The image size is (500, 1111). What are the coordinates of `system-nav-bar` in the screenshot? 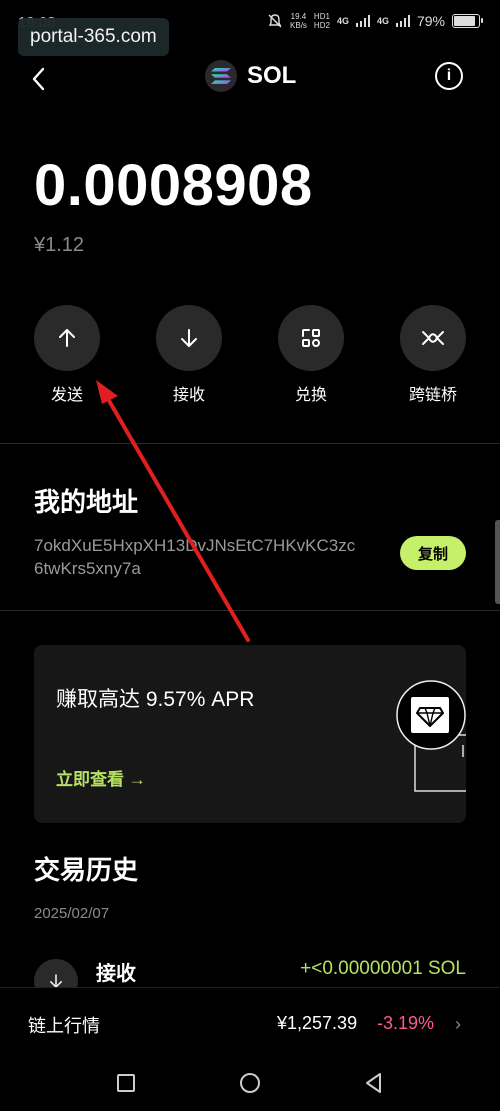 It's located at (250, 1084).